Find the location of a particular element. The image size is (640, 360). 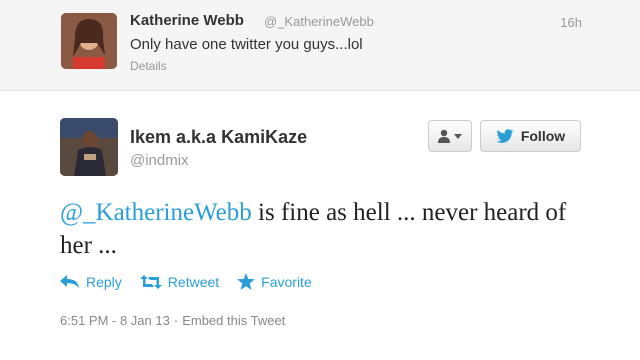

author-name: Katherine Webb is located at coordinates (187, 20).